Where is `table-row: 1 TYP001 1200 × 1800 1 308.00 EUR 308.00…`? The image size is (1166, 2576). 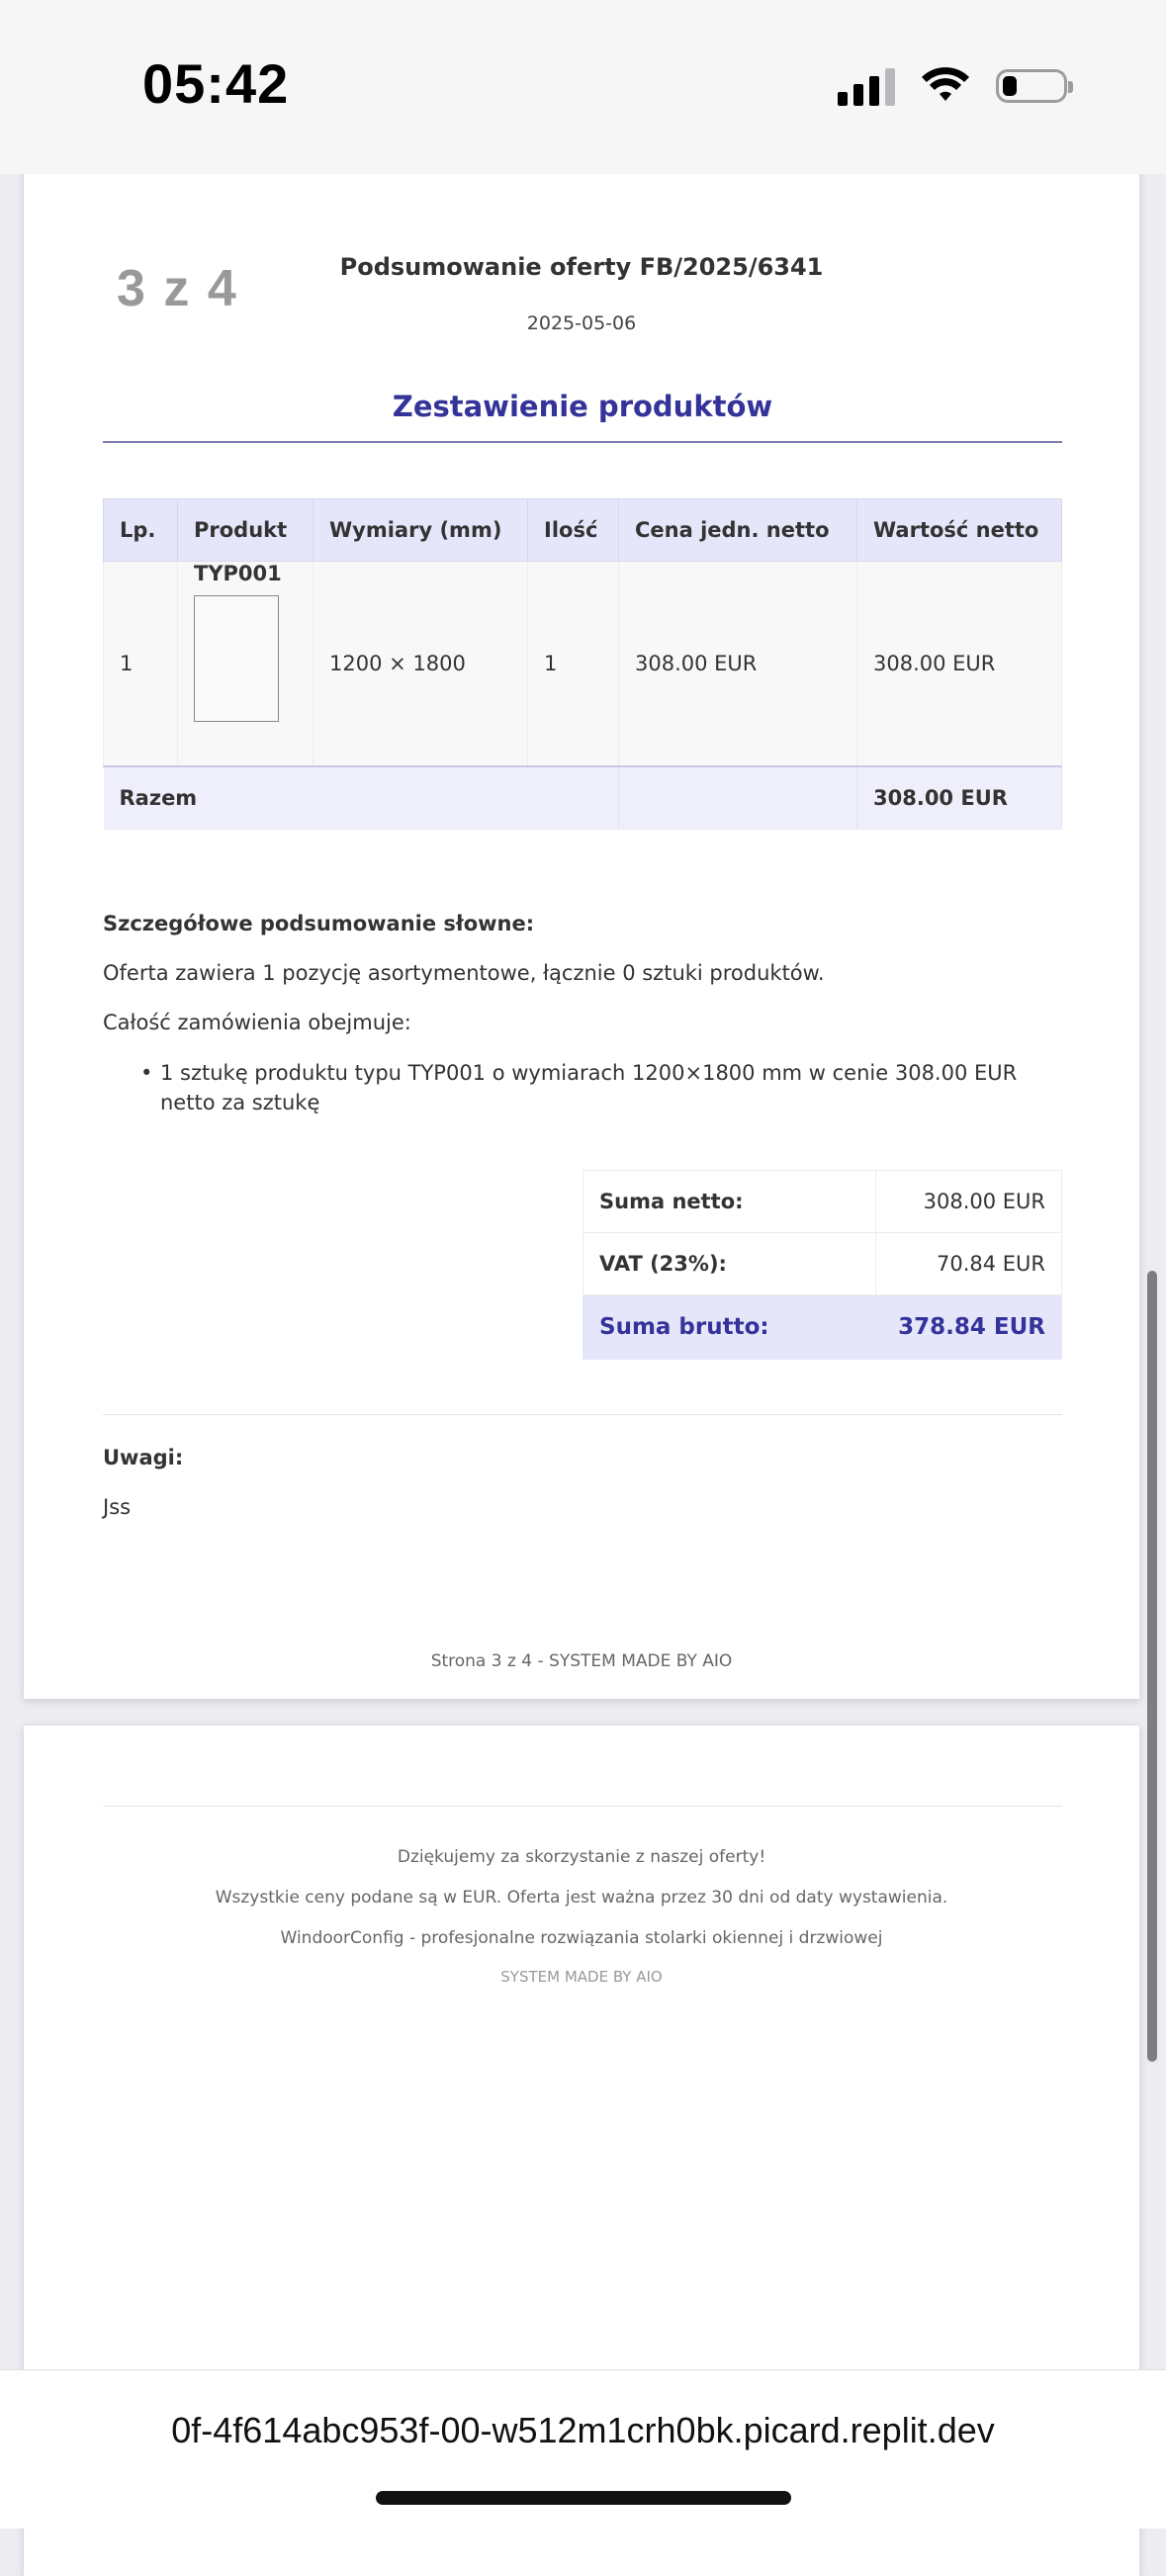 table-row: 1 TYP001 1200 × 1800 1 308.00 EUR 308.00… is located at coordinates (582, 664).